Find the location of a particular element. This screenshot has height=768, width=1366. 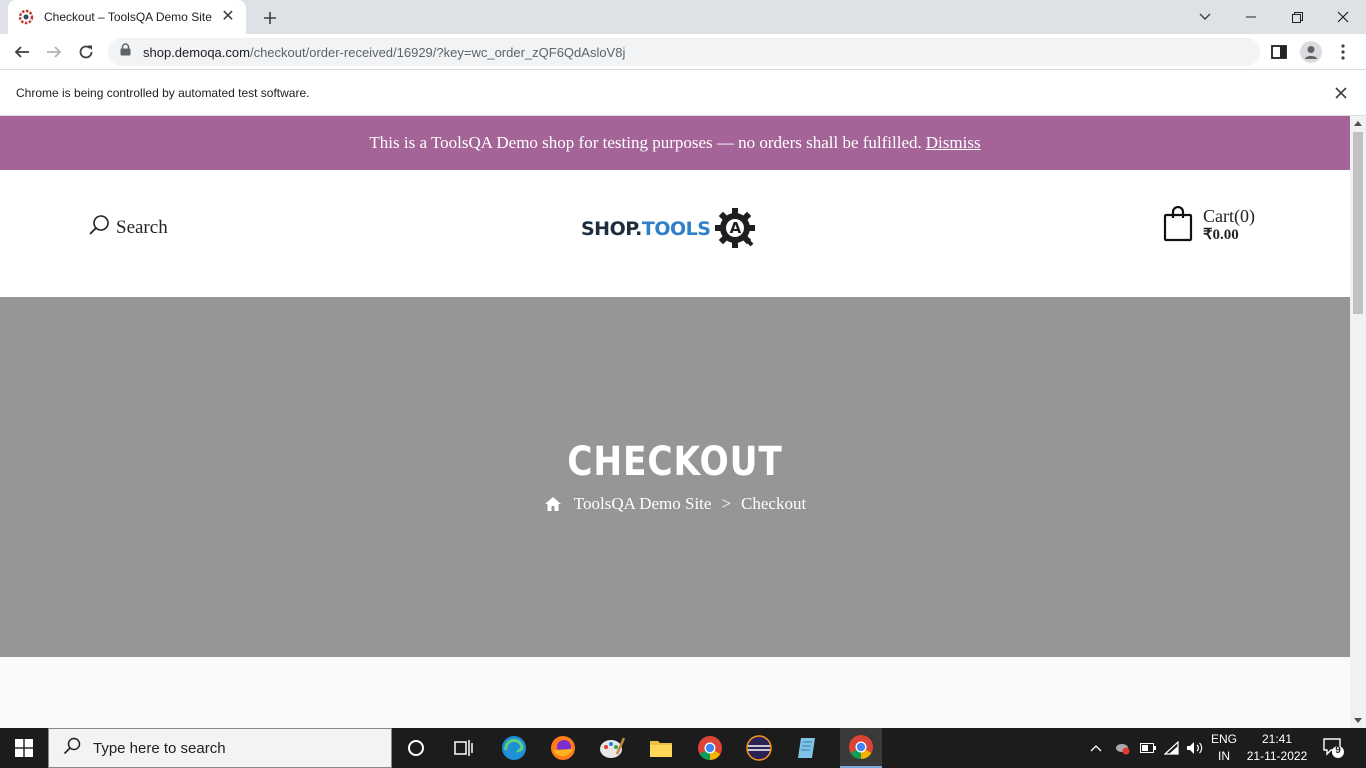

shopping-bag-icon is located at coordinates (1178, 226).